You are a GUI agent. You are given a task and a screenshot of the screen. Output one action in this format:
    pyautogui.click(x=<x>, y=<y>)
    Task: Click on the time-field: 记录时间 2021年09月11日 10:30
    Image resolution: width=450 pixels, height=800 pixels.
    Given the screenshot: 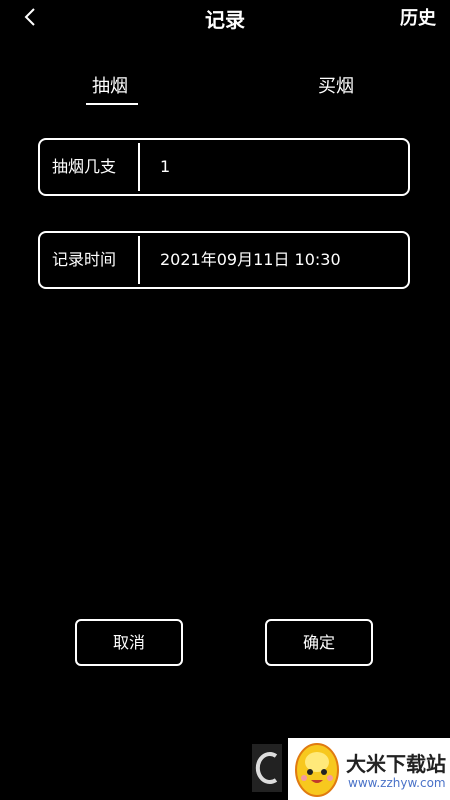 What is the action you would take?
    pyautogui.click(x=224, y=260)
    